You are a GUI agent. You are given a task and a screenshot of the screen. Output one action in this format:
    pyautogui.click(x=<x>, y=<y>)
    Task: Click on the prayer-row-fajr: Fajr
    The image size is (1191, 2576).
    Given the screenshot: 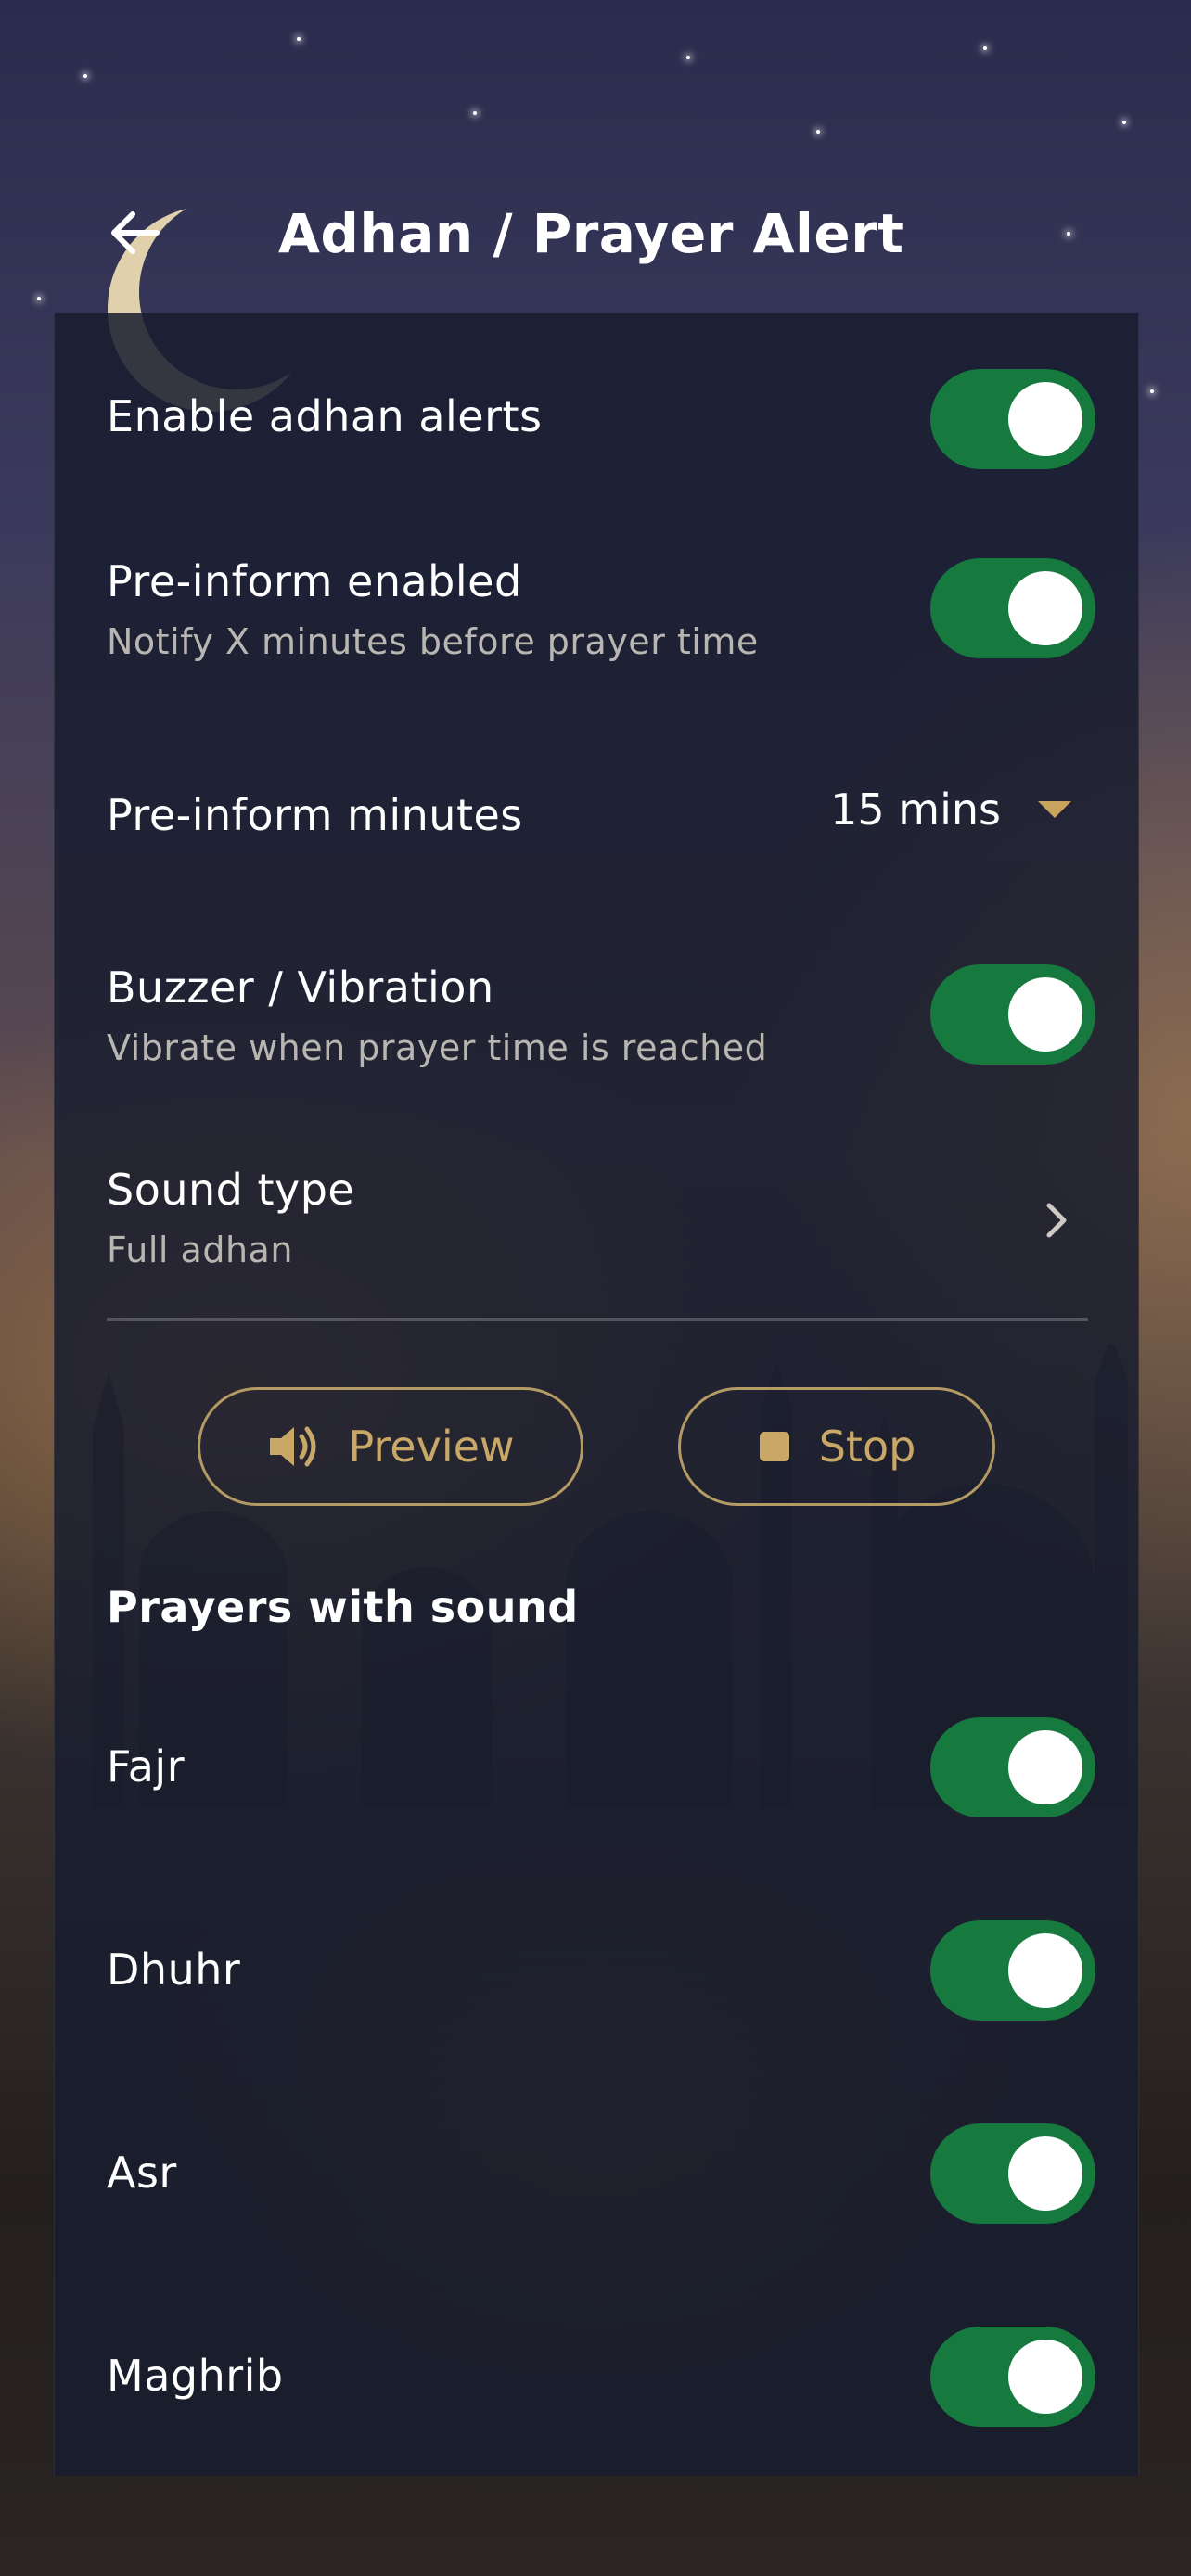 What is the action you would take?
    pyautogui.click(x=601, y=1767)
    